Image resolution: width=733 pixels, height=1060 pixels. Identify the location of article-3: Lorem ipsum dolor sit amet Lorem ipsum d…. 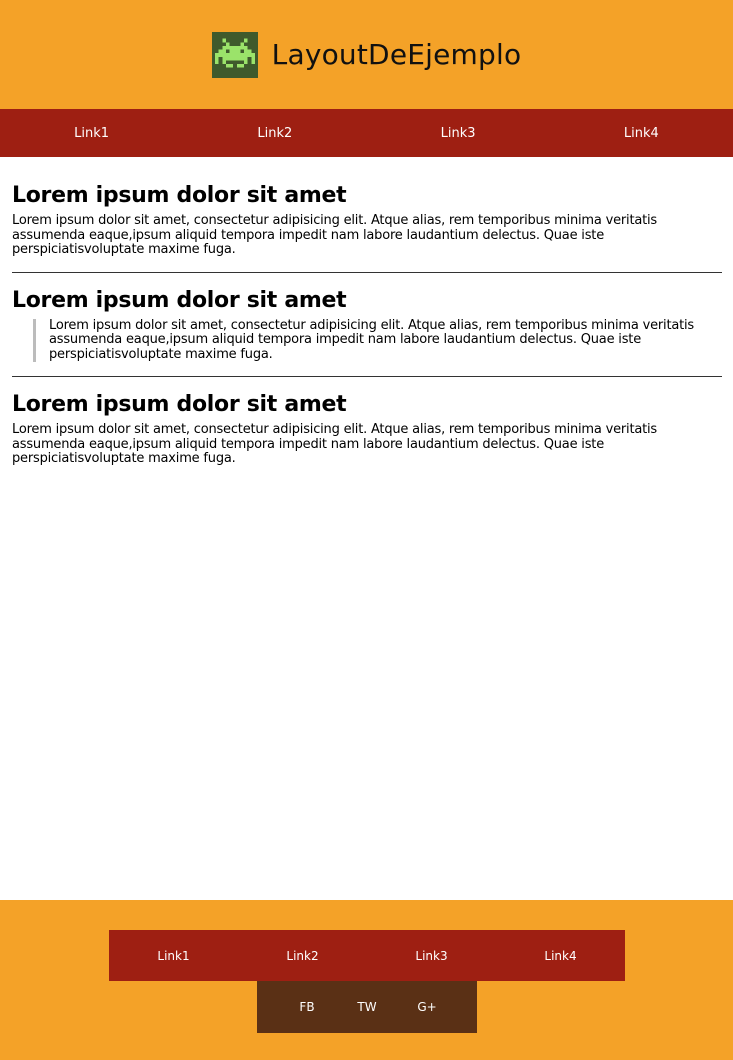
(367, 429).